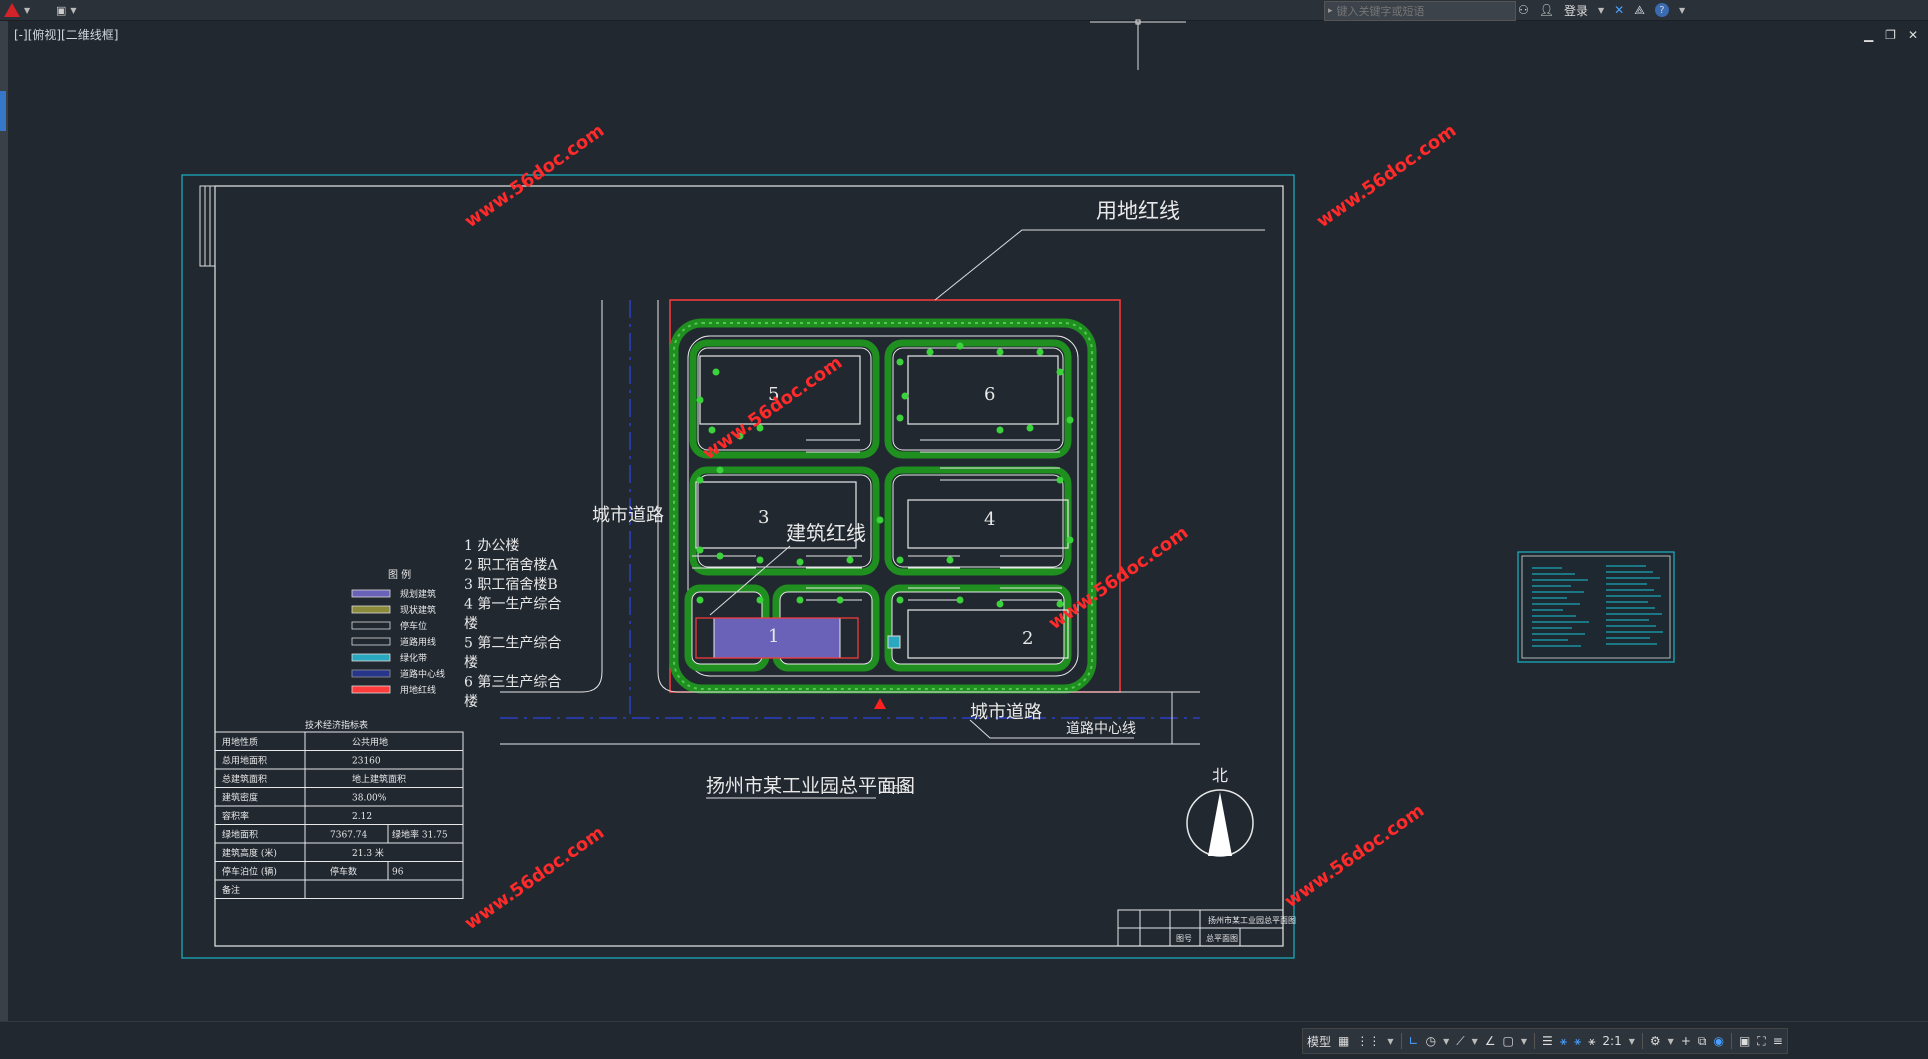 The height and width of the screenshot is (1059, 1928). I want to click on legend-item: 绿化带, so click(413, 658).